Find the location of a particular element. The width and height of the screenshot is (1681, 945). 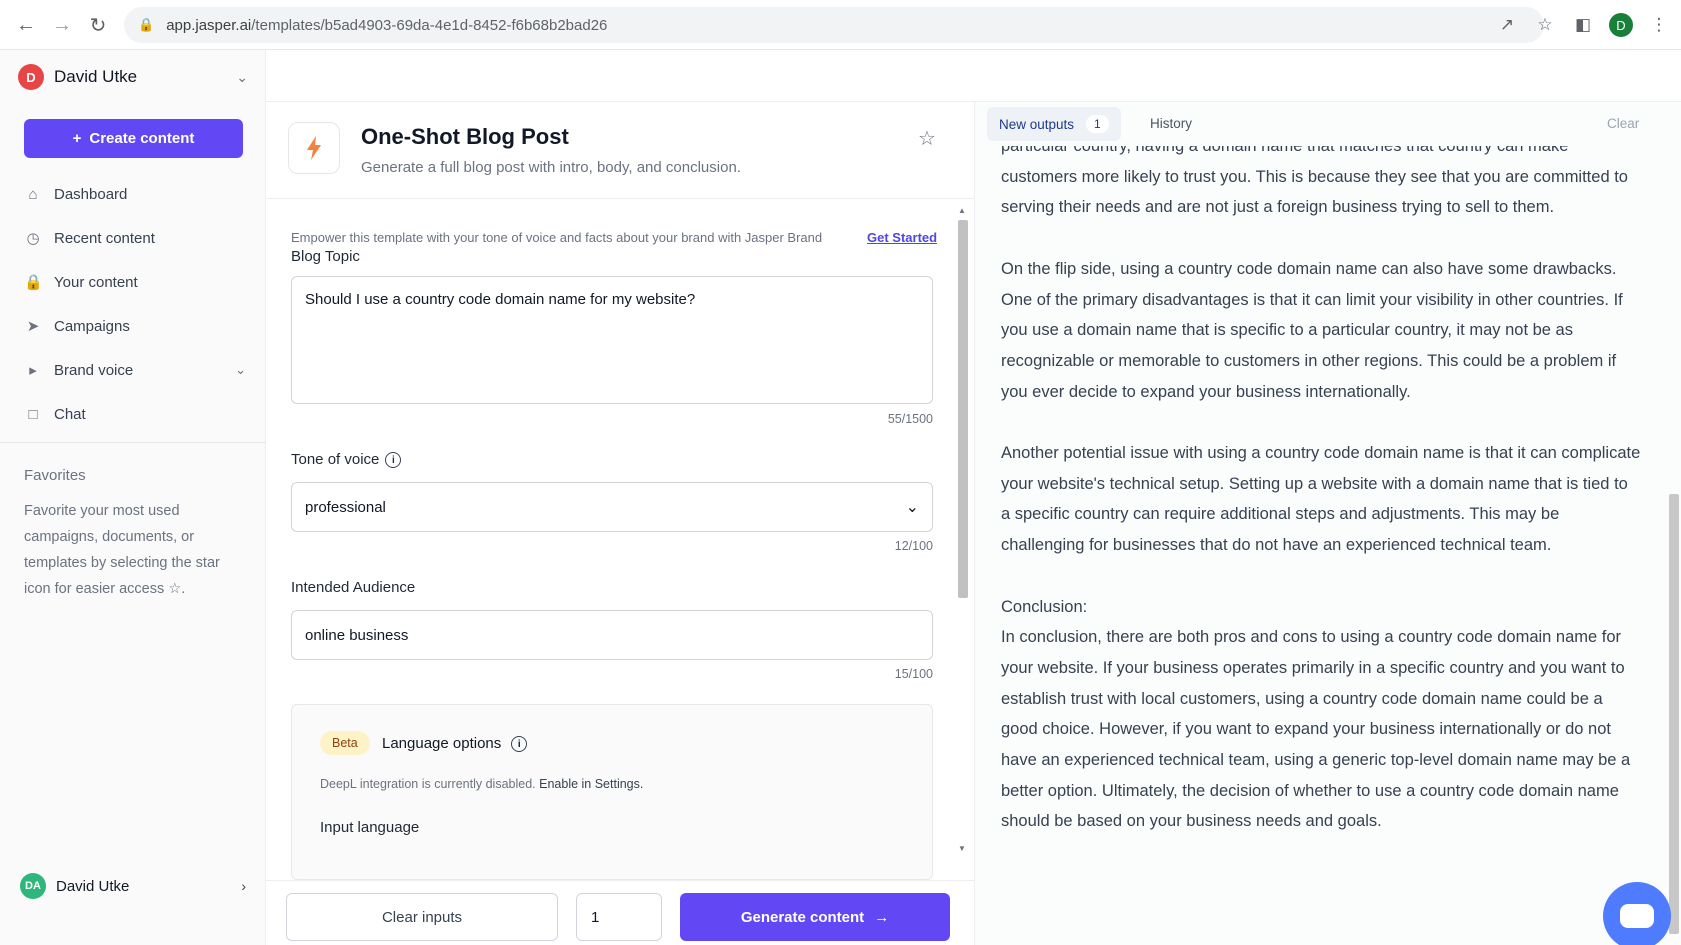

app-header is located at coordinates (973, 76).